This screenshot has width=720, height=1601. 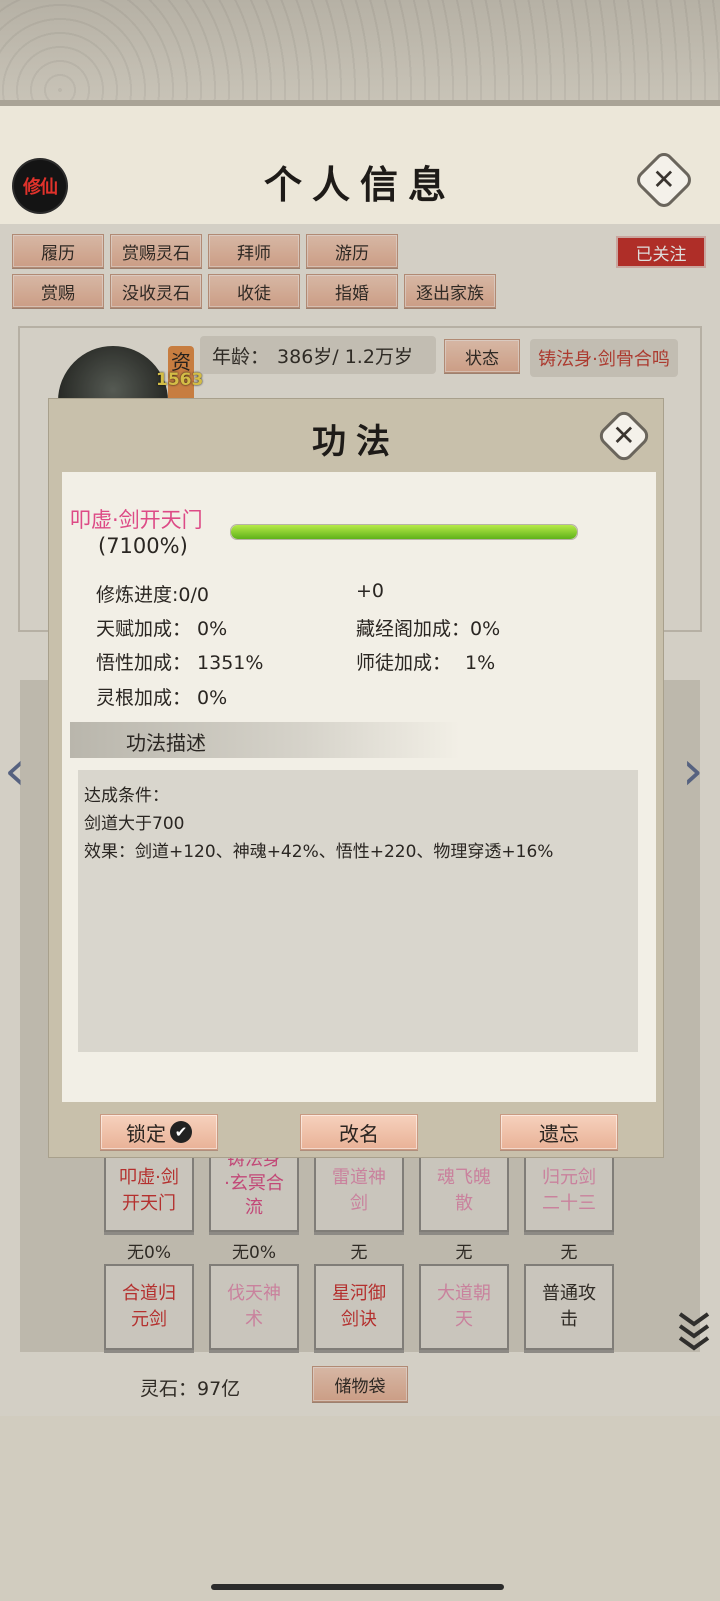 I want to click on top-decor-band, so click(x=360, y=53).